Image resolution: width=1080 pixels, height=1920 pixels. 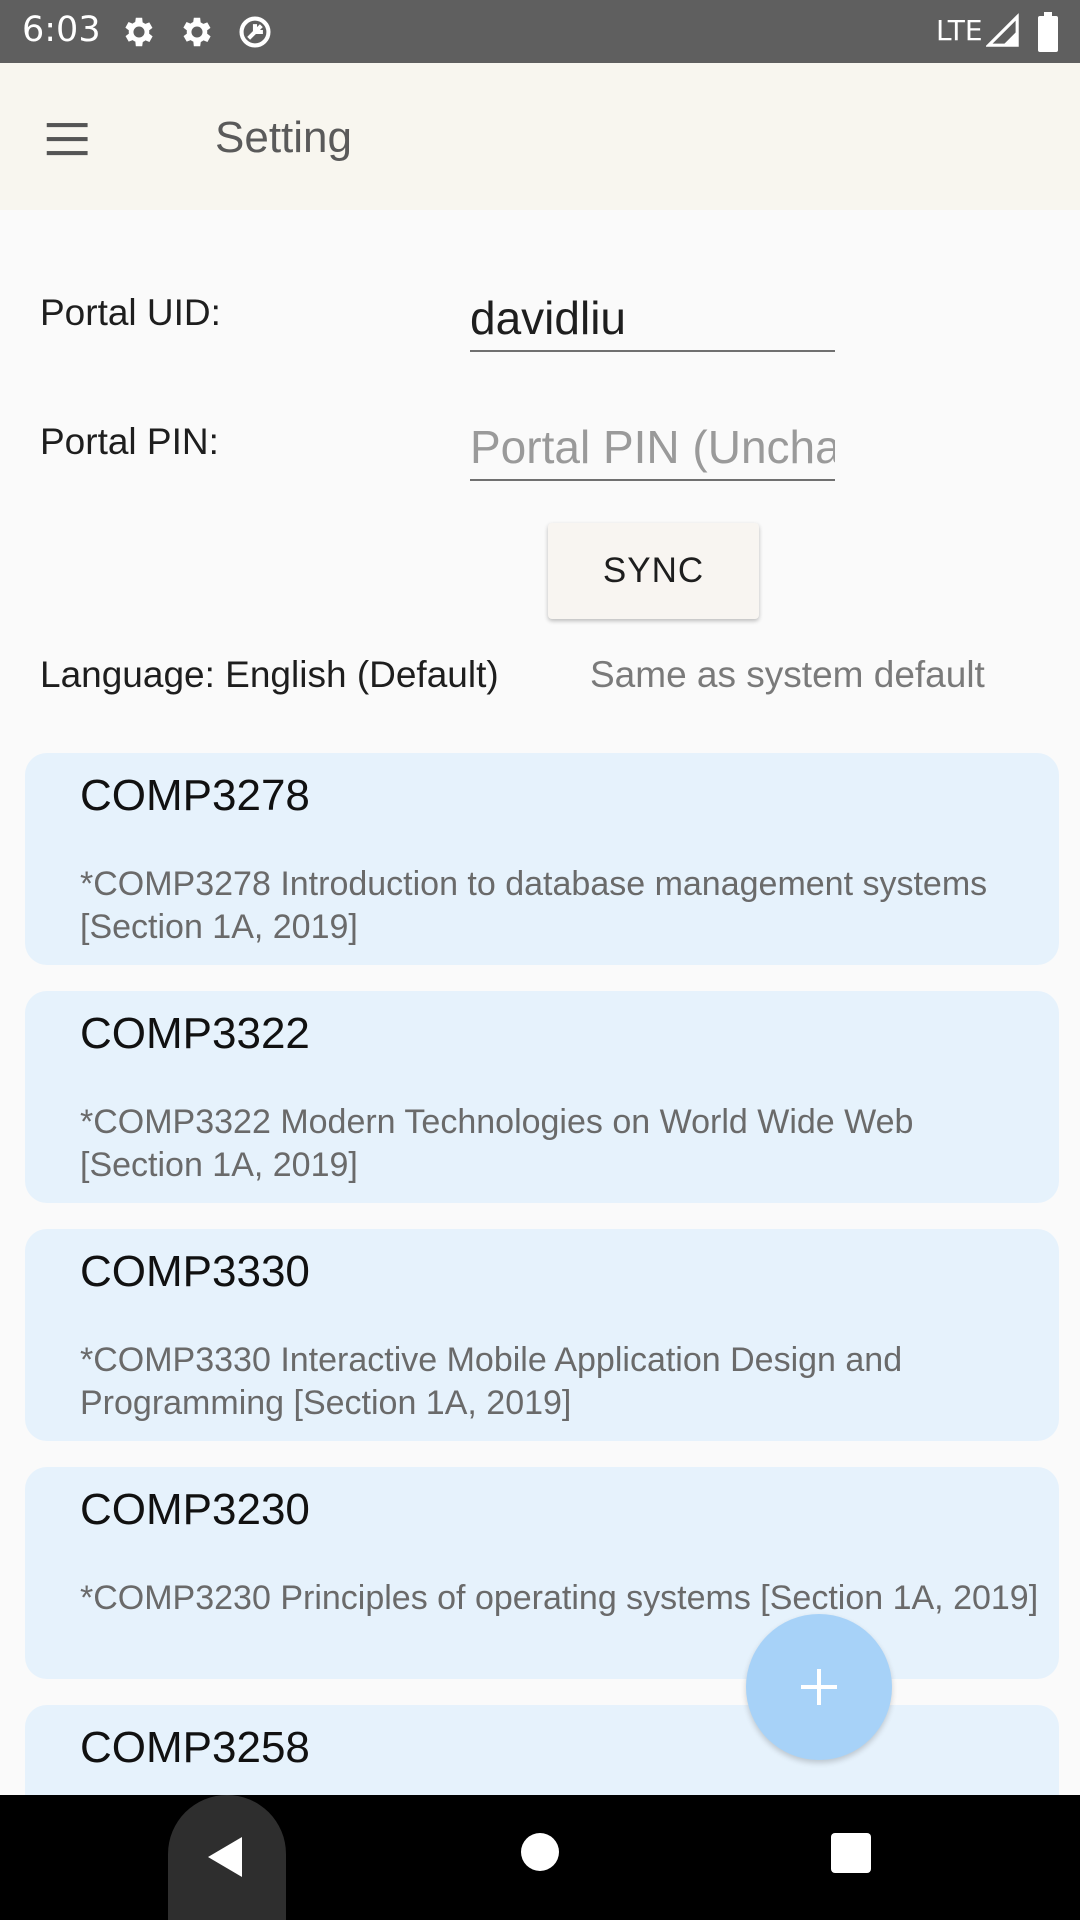 I want to click on network-type: LTE, so click(x=959, y=30).